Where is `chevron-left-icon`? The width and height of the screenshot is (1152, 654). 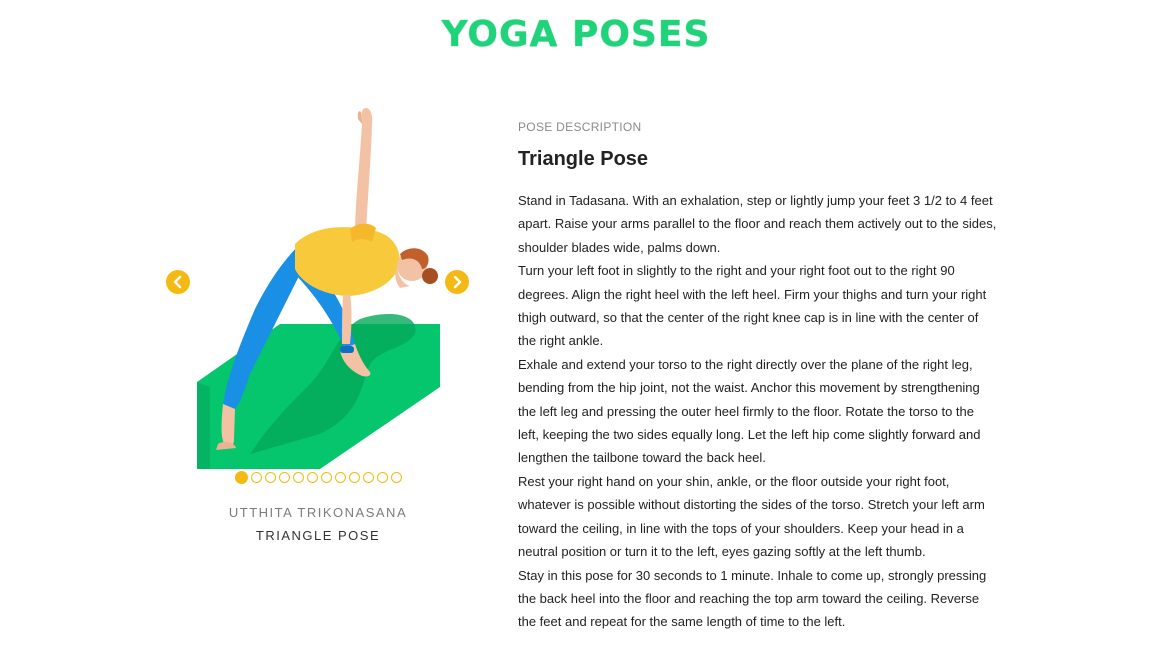 chevron-left-icon is located at coordinates (177, 282).